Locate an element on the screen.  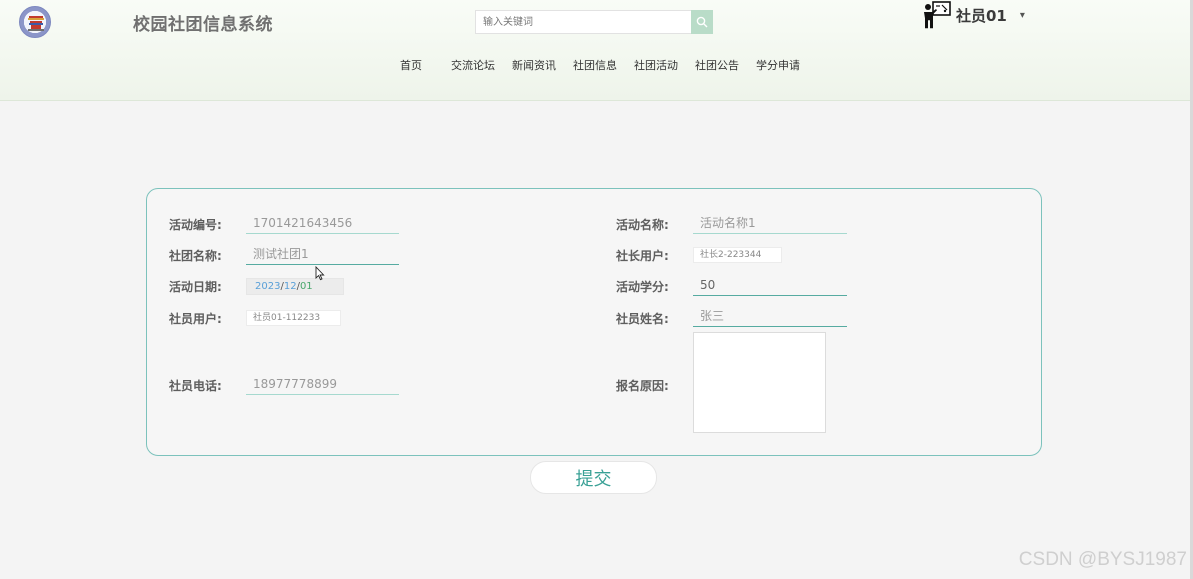
member-phone-field: 18977778899 is located at coordinates (322, 385).